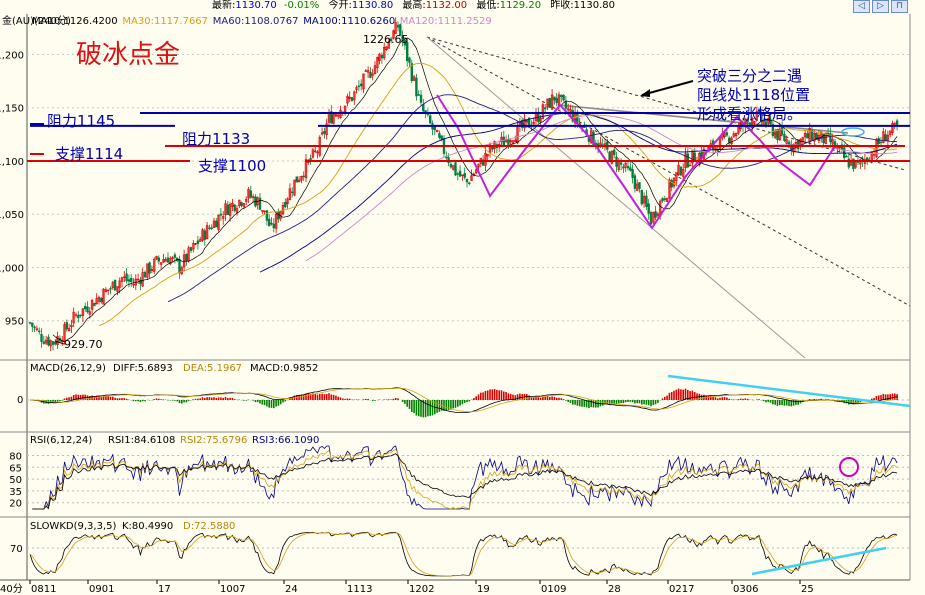  Describe the element at coordinates (681, 589) in the screenshot. I see `x-tick-label: 0217` at that location.